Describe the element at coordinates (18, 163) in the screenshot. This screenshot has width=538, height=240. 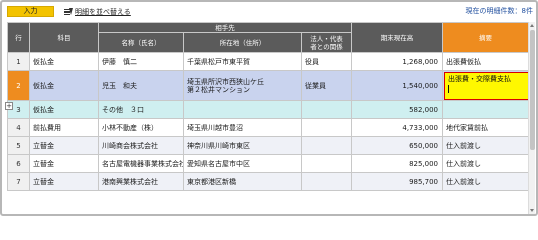
I see `row-number: 6` at that location.